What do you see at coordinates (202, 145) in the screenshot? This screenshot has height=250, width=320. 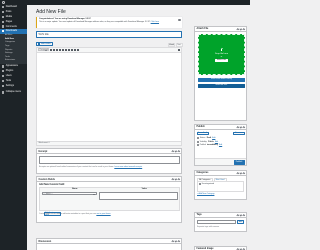 I see `schedule-label: Publish` at bounding box center [202, 145].